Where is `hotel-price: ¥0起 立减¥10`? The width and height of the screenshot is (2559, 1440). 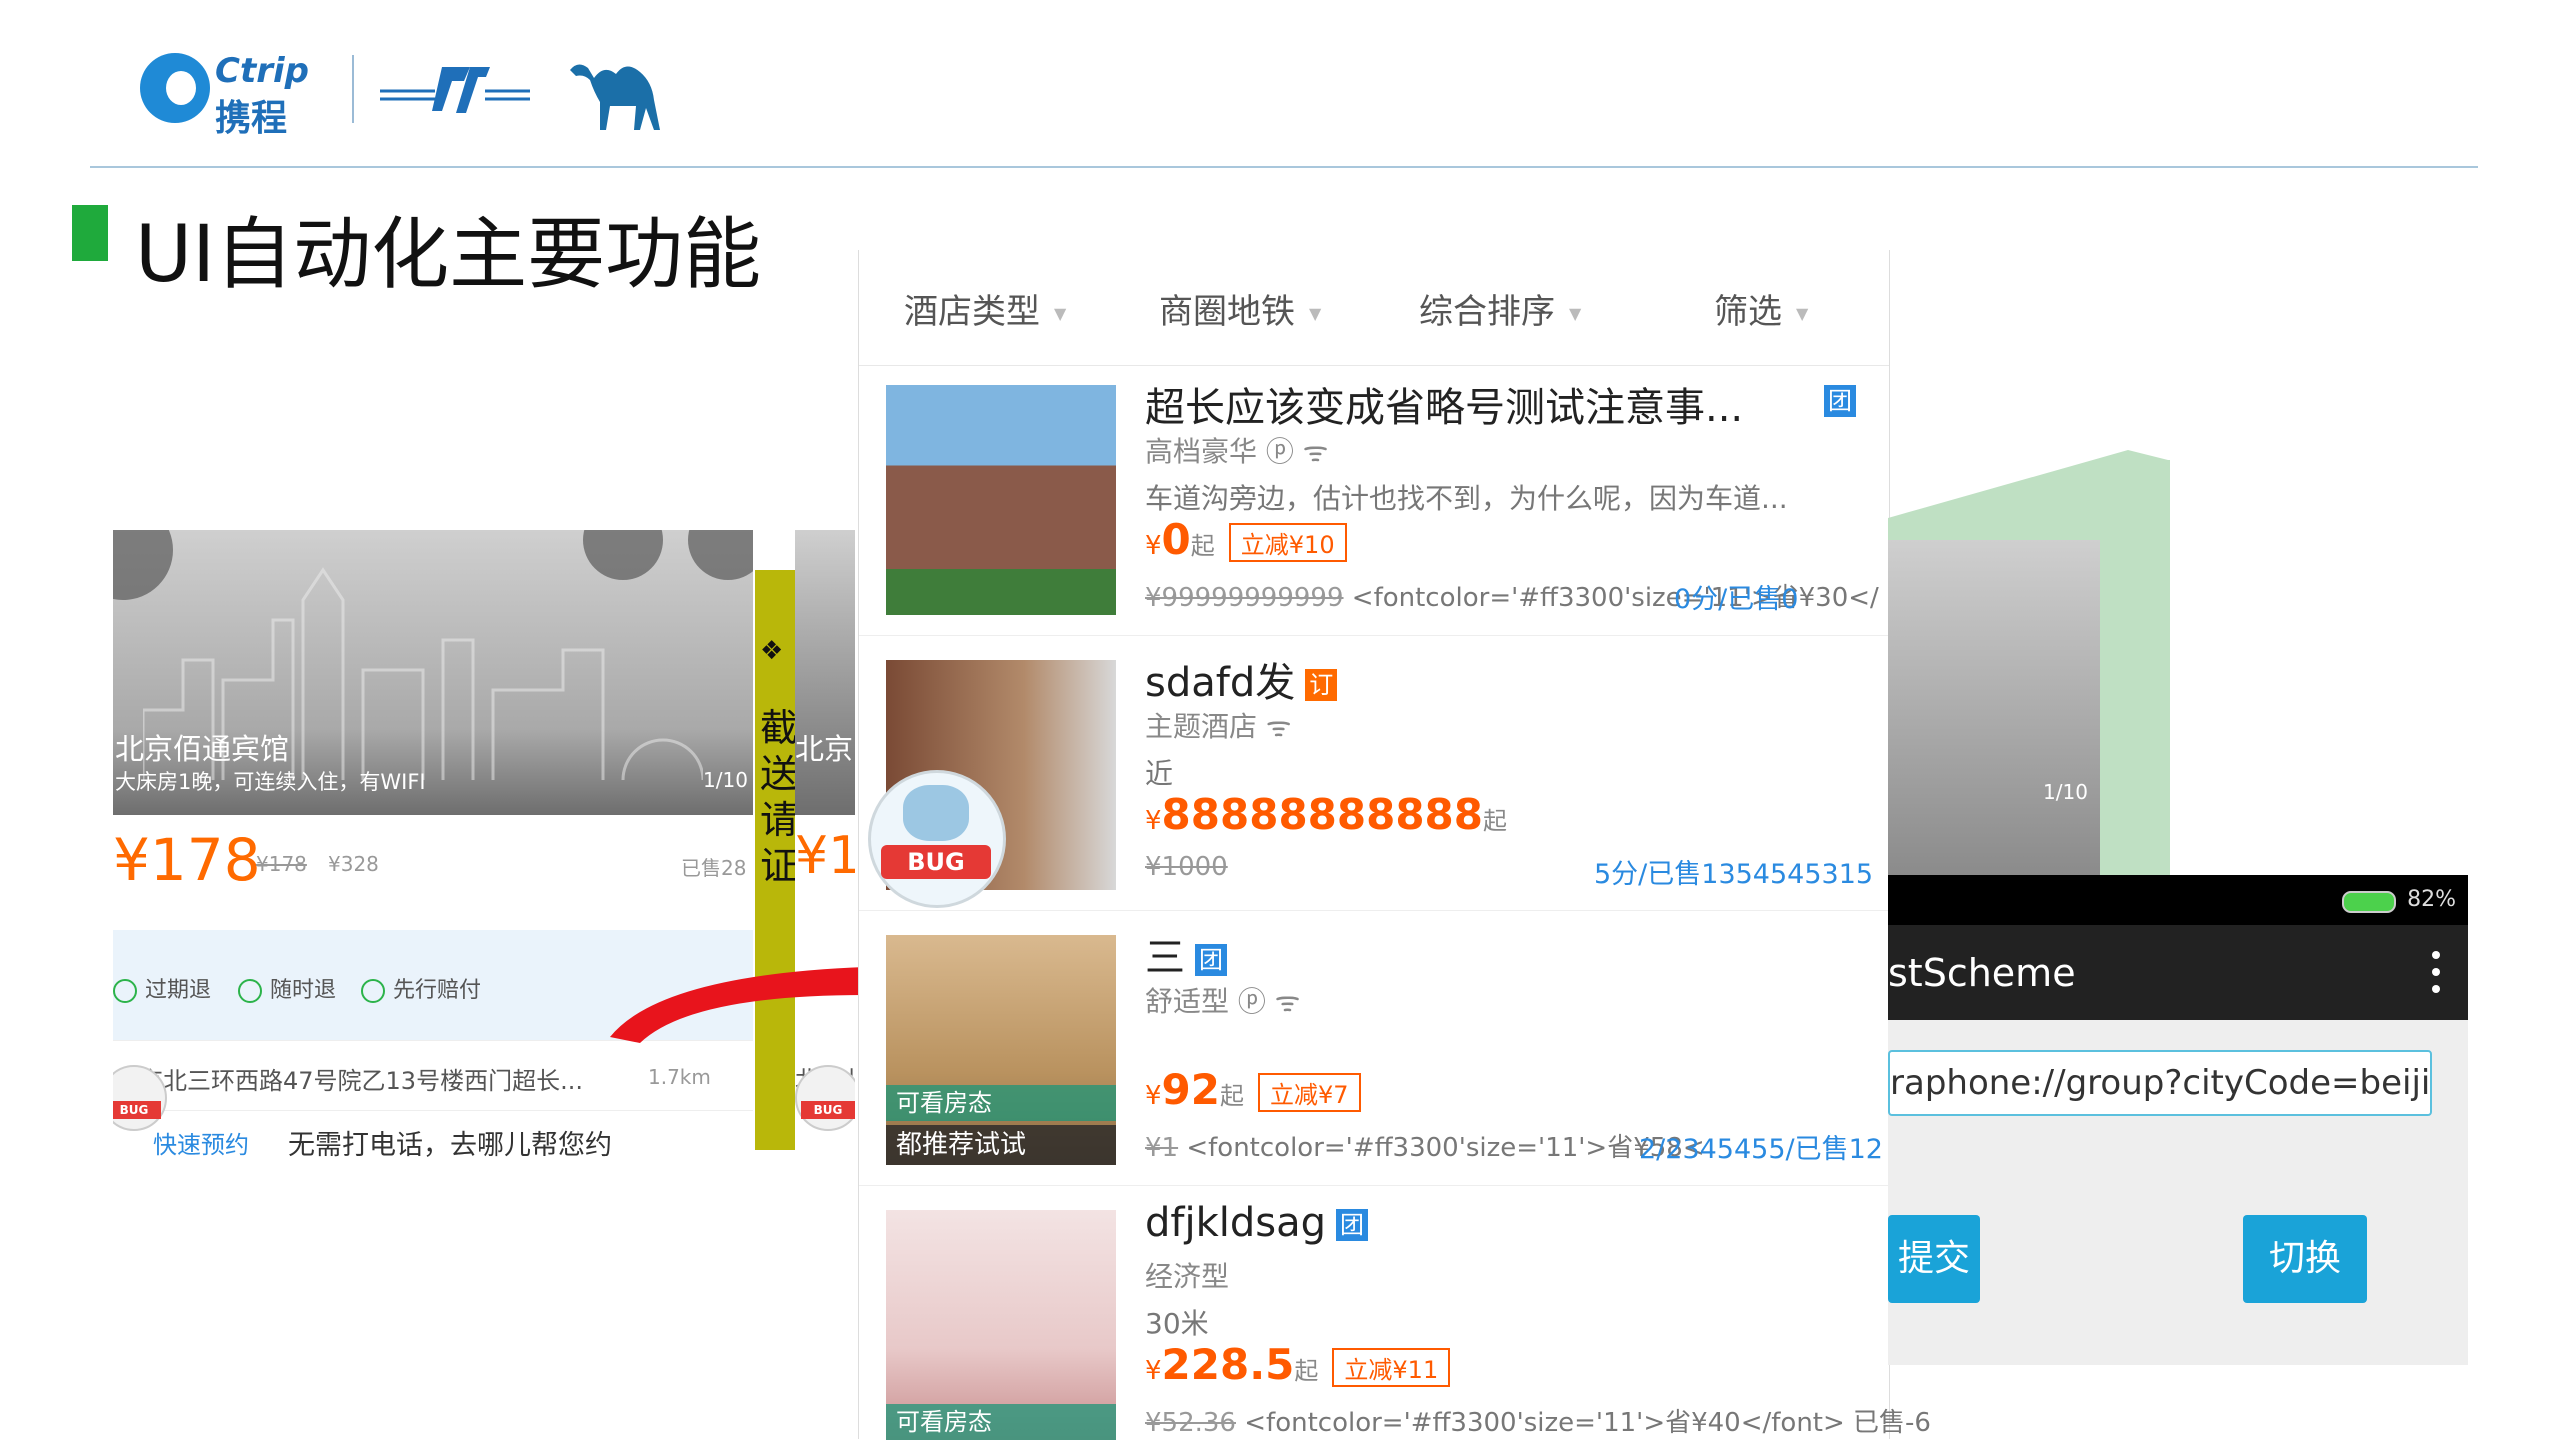 hotel-price: ¥0起 立减¥10 is located at coordinates (1246, 539).